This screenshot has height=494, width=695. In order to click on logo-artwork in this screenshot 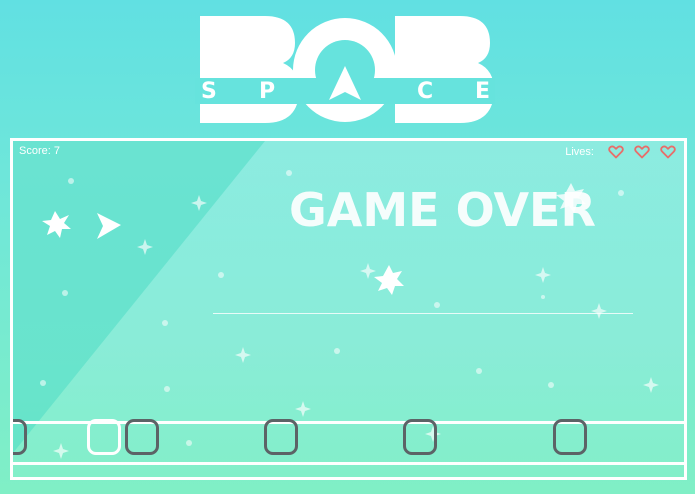, I will do `click(345, 69)`.